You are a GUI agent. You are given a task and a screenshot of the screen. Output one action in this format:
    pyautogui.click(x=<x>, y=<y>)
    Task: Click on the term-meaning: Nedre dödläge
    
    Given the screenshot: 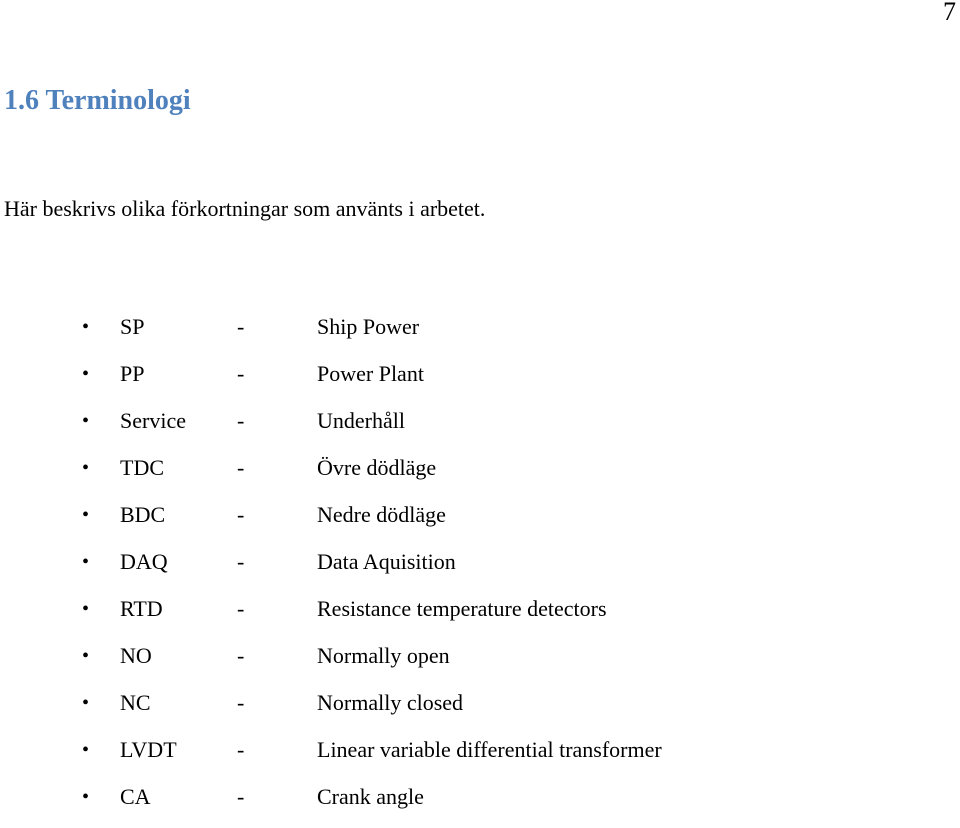 What is the action you would take?
    pyautogui.click(x=381, y=514)
    